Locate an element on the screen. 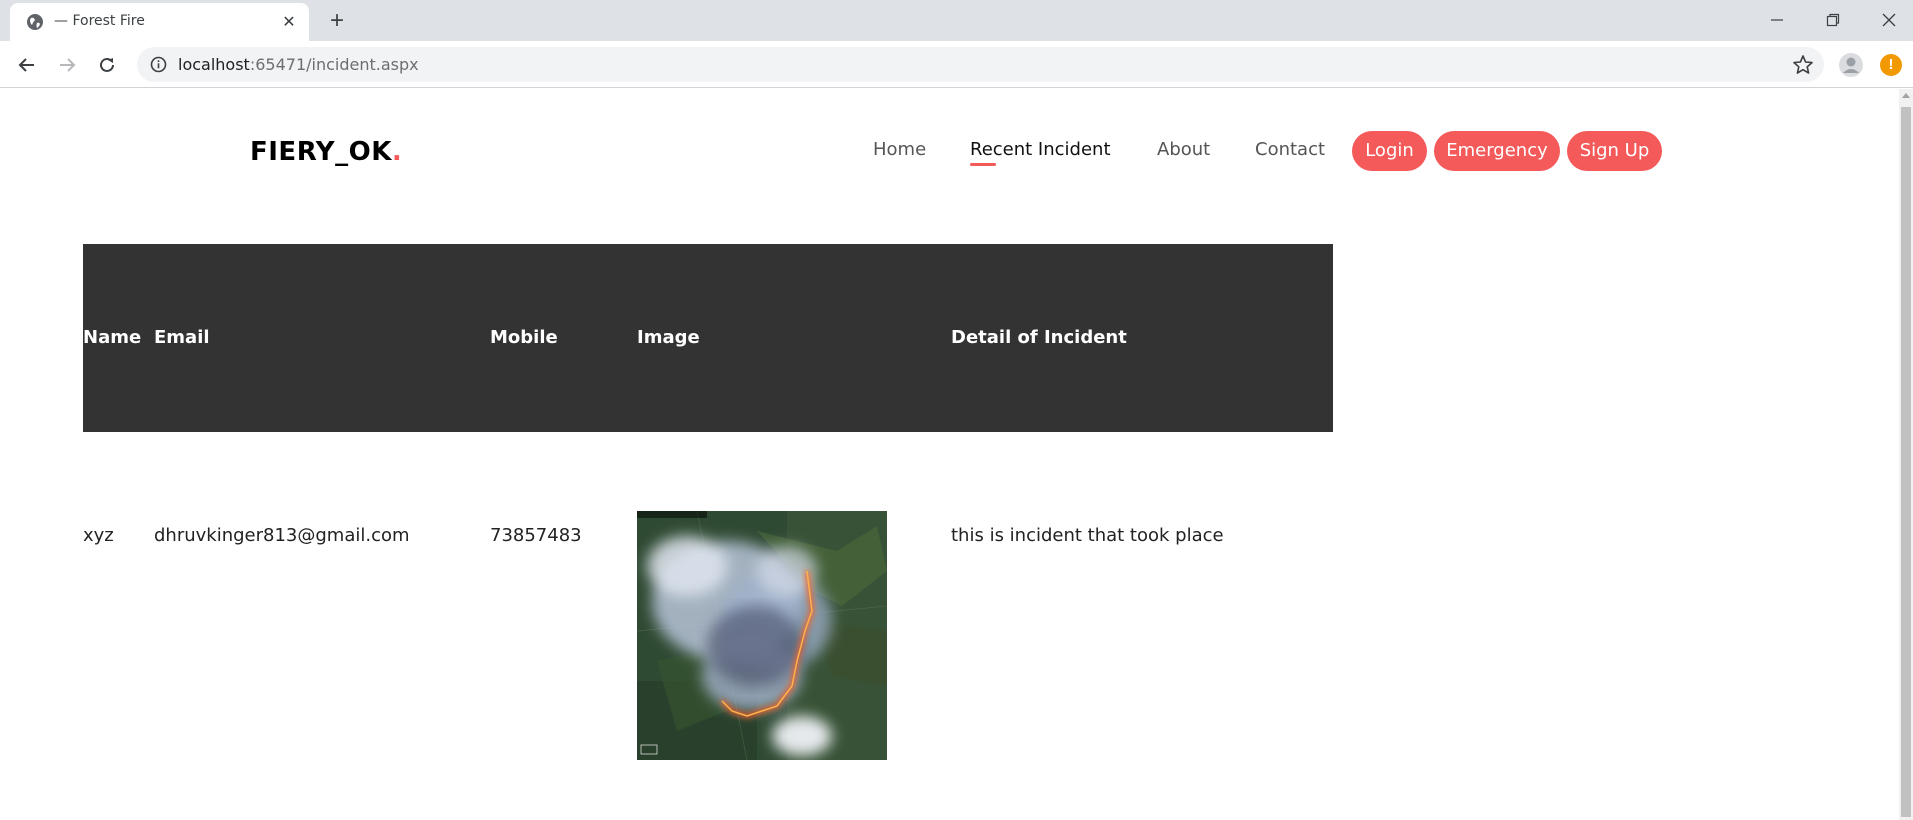 The width and height of the screenshot is (1913, 820). reload-icon is located at coordinates (107, 65).